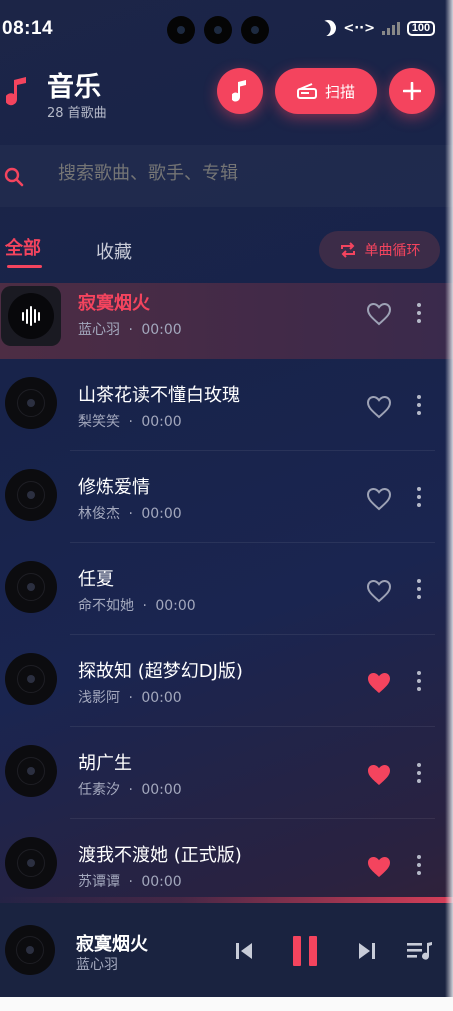  I want to click on scan-button: 扫描, so click(326, 91).